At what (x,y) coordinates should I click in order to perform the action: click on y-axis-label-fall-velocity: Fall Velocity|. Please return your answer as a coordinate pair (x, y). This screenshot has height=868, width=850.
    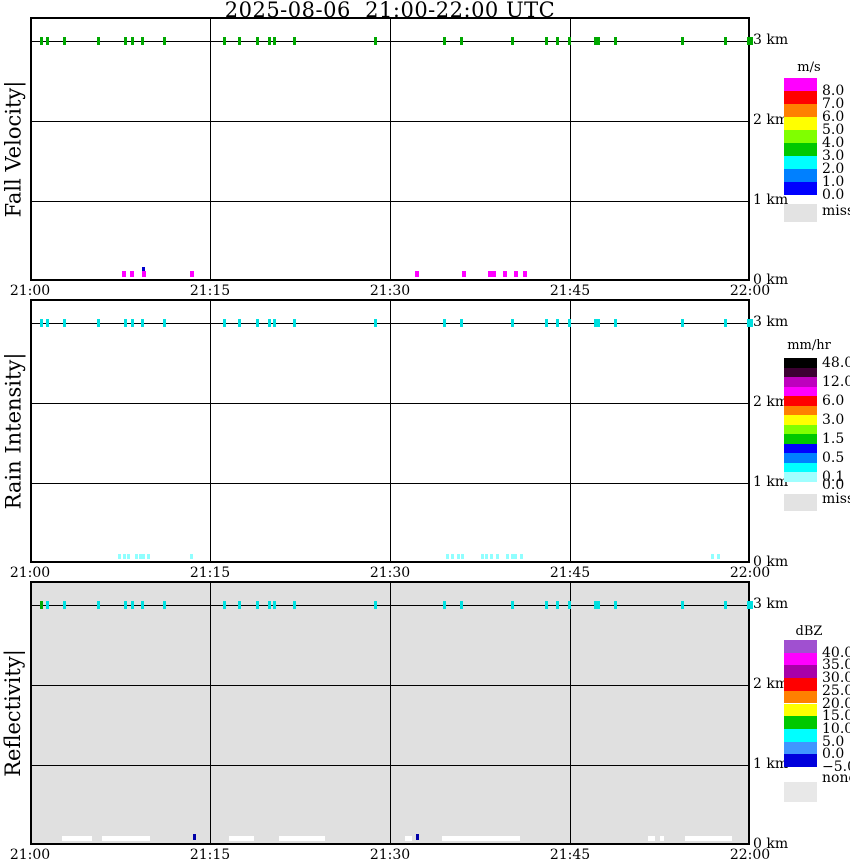
    Looking at the image, I should click on (13, 149).